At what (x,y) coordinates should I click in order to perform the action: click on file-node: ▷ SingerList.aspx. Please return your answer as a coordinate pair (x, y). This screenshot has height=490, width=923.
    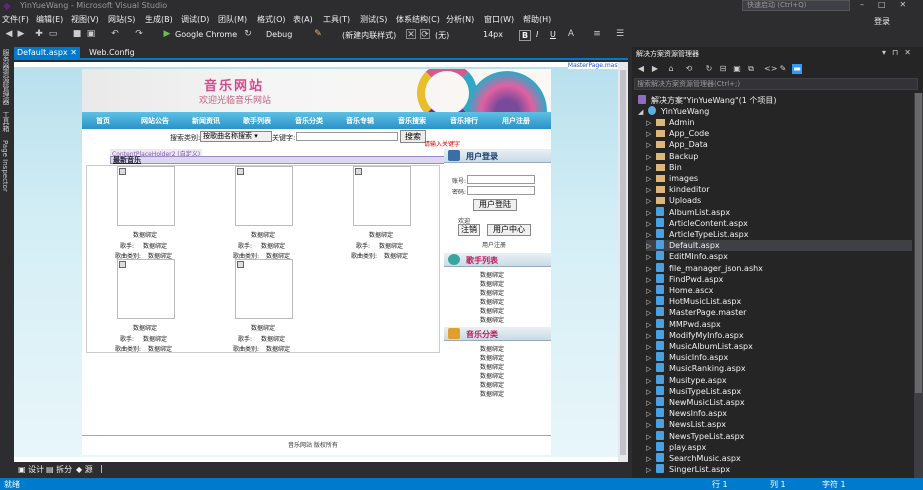
    Looking at the image, I should click on (779, 469).